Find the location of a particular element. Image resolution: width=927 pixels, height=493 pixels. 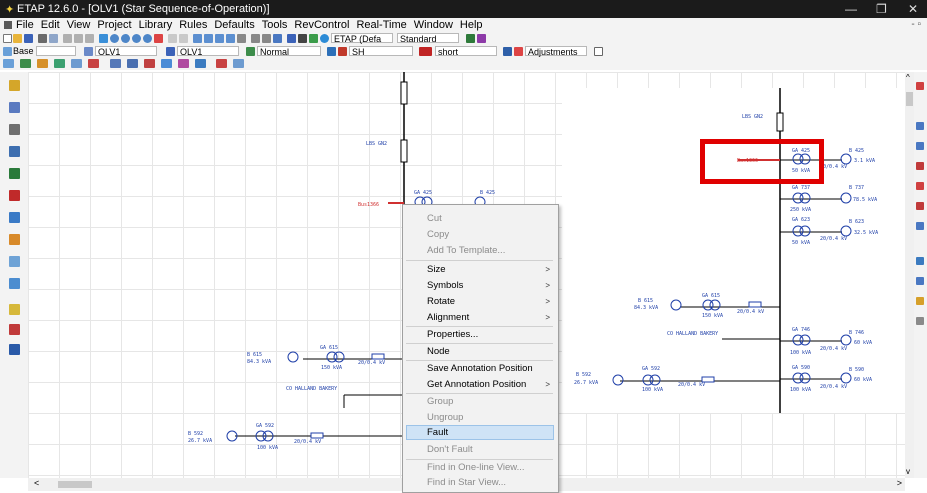

reliability-mode-icon is located at coordinates (115, 63).